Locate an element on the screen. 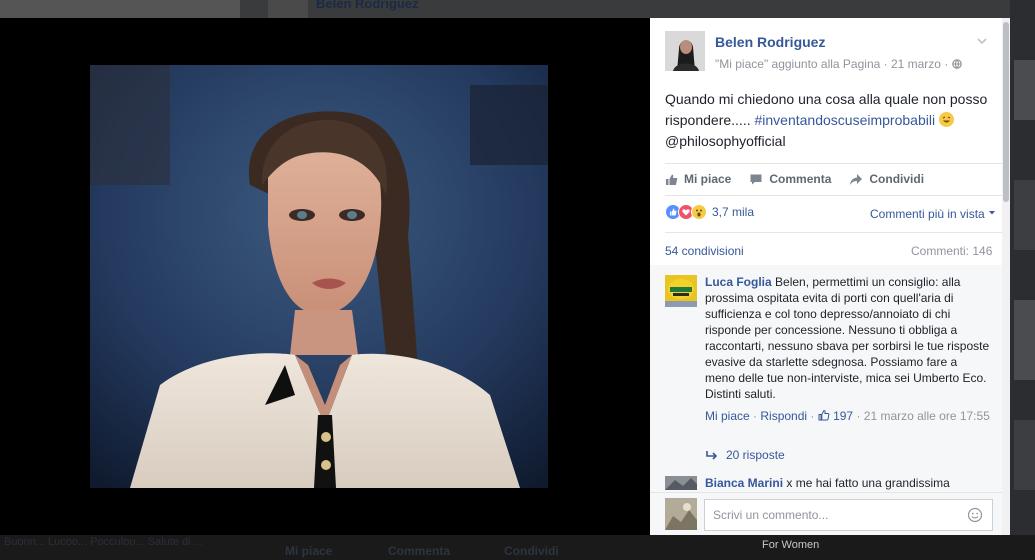 This screenshot has height=560, width=1035. comments-count: Commenti: 146 is located at coordinates (952, 251).